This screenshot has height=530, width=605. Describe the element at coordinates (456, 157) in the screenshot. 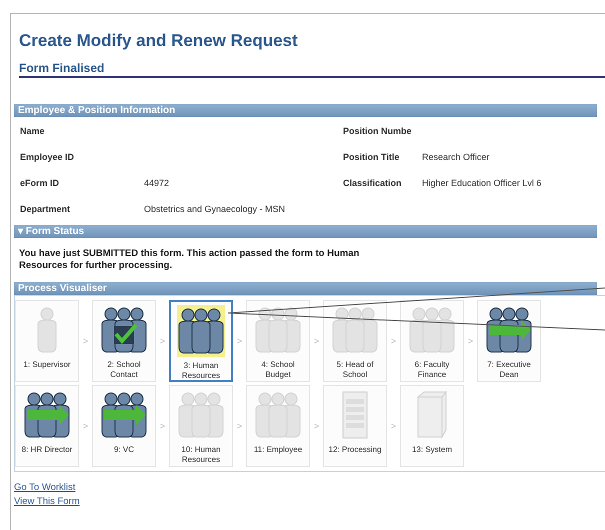

I see `field-value: Research Officer` at that location.